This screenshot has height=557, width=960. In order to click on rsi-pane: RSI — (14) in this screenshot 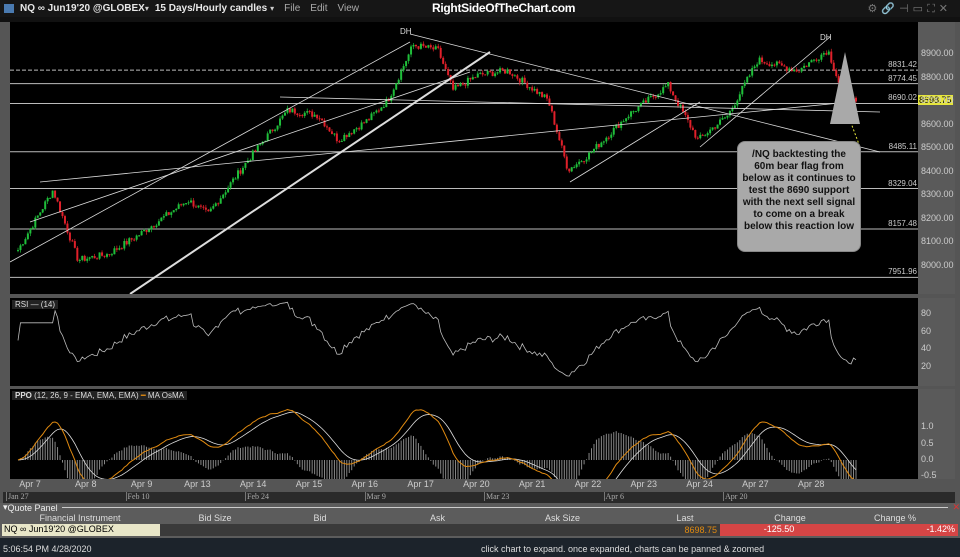, I will do `click(464, 342)`.